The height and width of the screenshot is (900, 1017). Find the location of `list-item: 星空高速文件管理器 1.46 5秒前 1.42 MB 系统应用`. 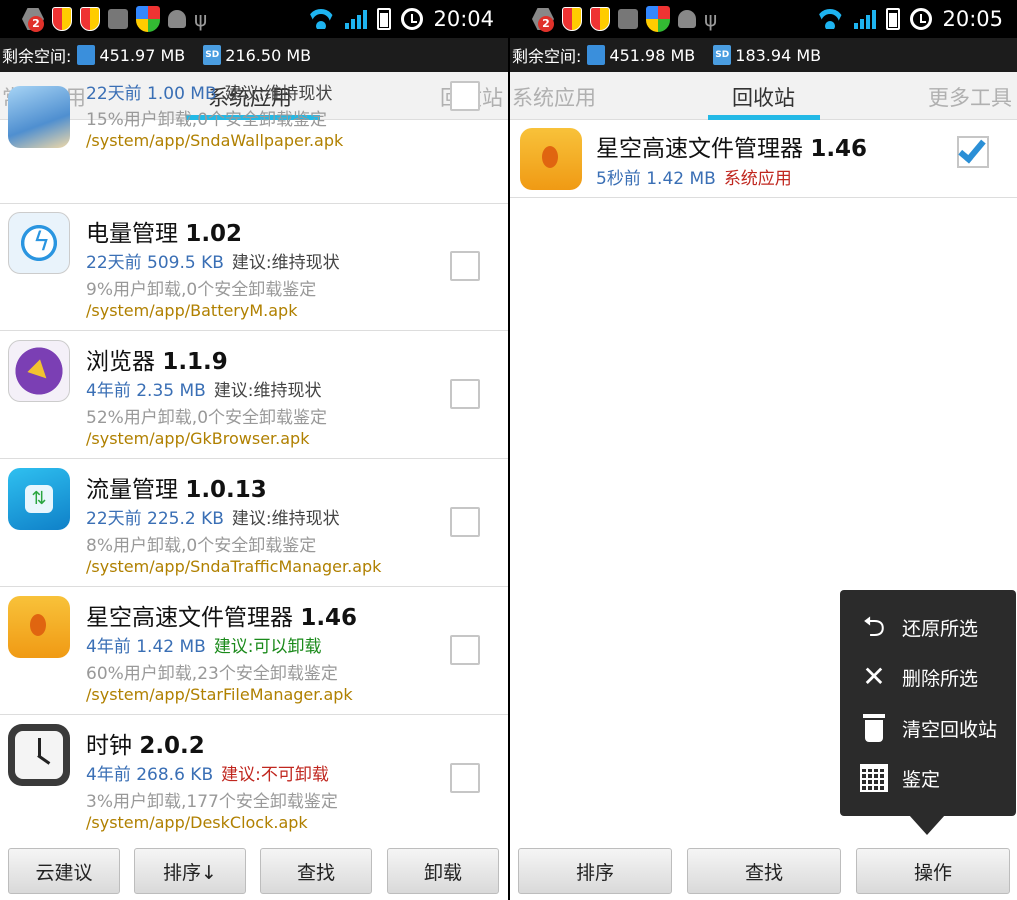

list-item: 星空高速文件管理器 1.46 5秒前 1.42 MB 系统应用 is located at coordinates (763, 159).